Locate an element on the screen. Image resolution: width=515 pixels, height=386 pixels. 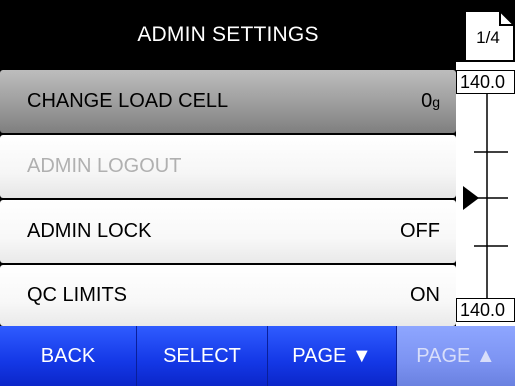
scroll-gauge: 140.0 140.0 is located at coordinates (485, 194).